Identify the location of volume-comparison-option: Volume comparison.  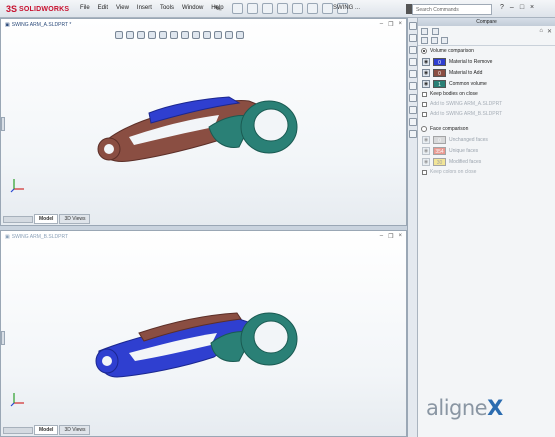
(486, 51).